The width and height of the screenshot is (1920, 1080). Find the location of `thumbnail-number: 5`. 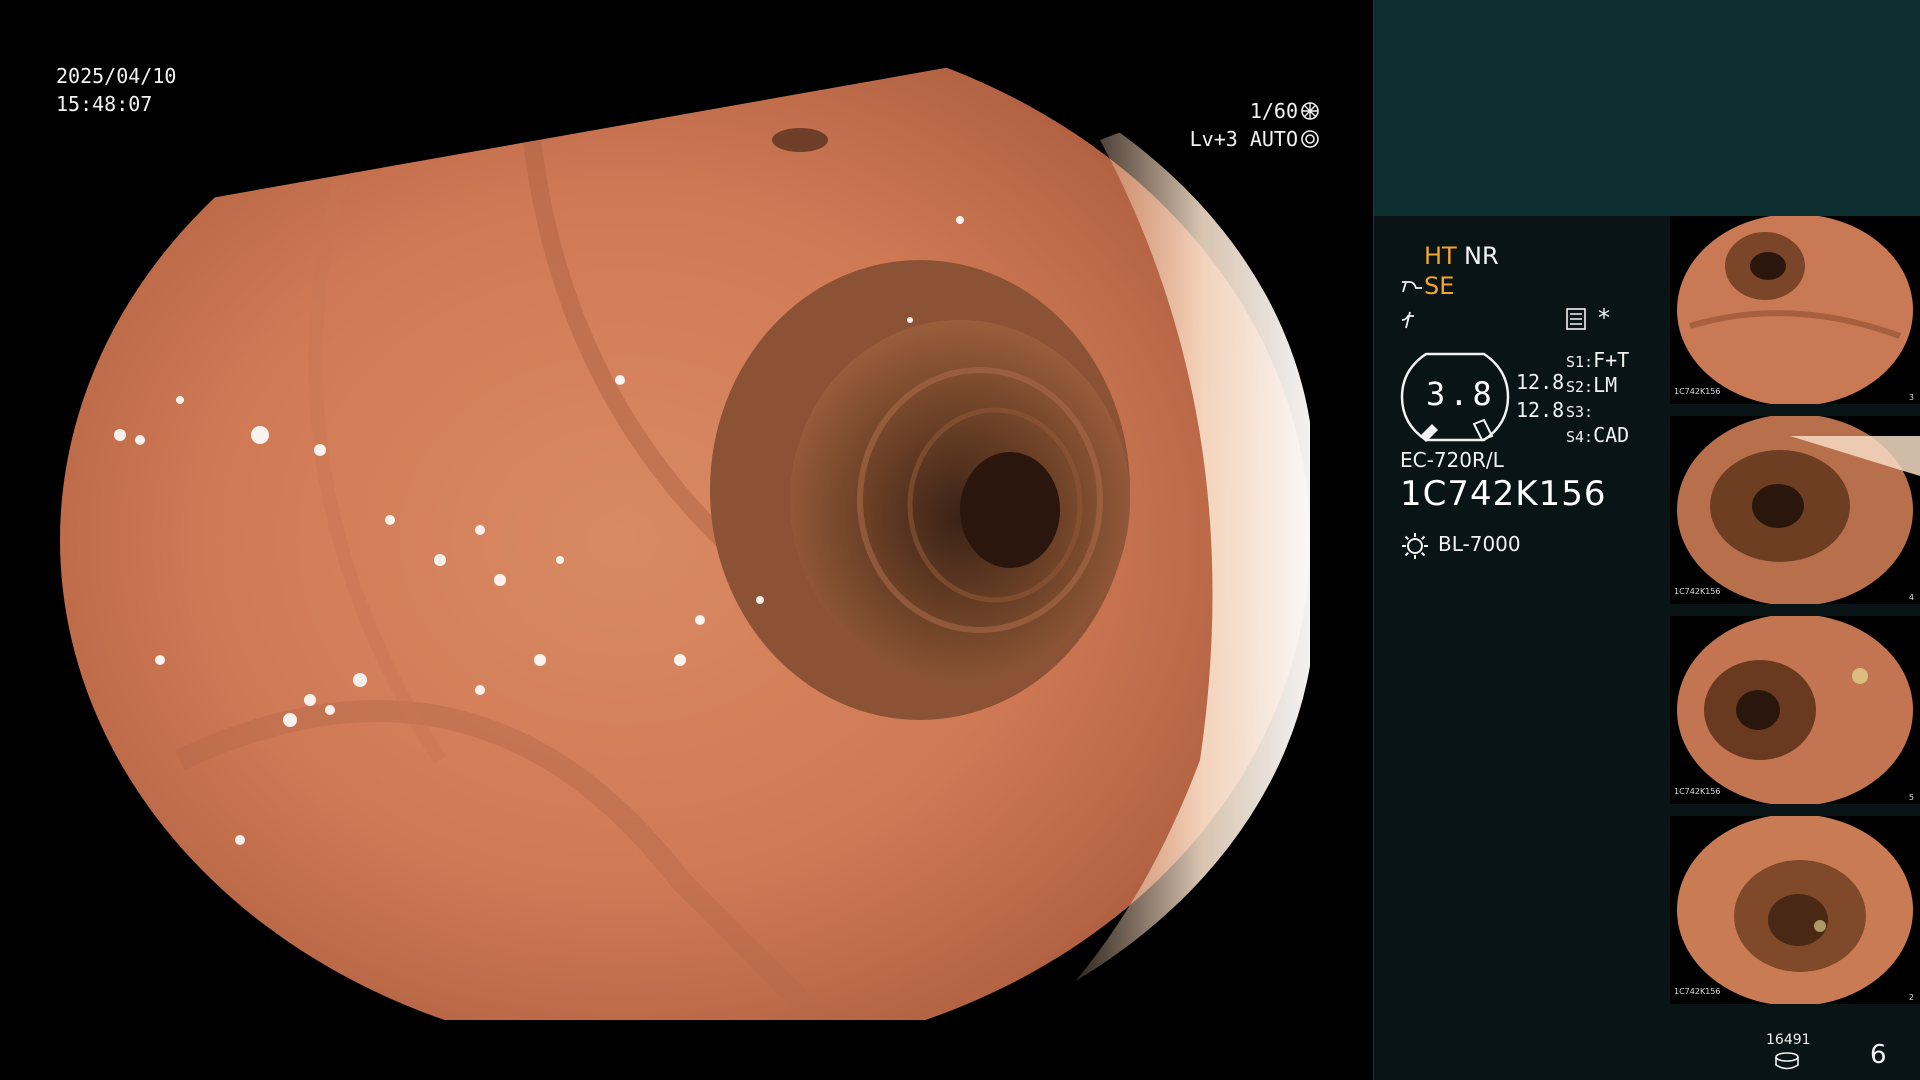

thumbnail-number: 5 is located at coordinates (1911, 797).